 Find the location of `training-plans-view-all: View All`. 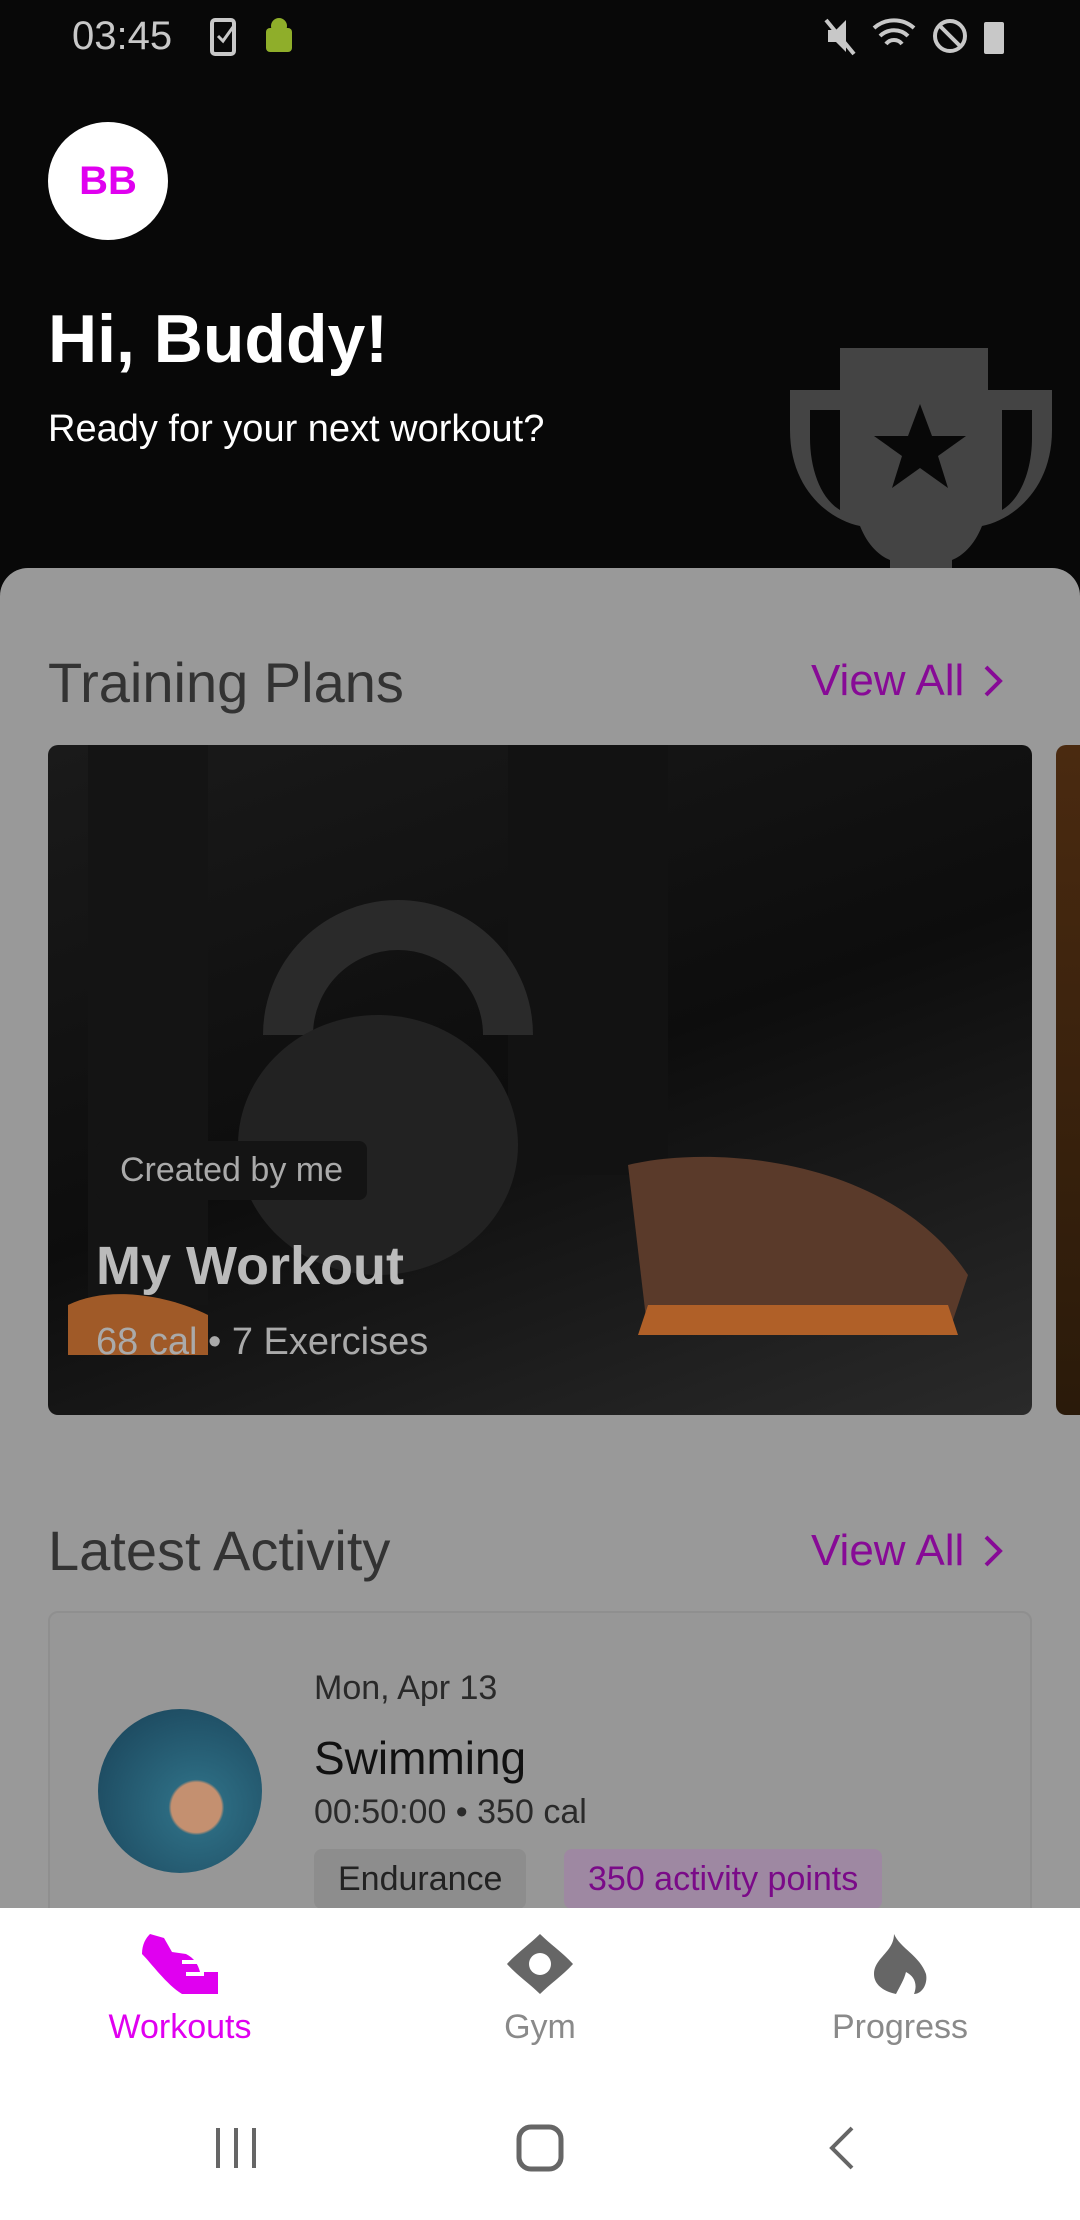

training-plans-view-all: View All is located at coordinates (907, 681).